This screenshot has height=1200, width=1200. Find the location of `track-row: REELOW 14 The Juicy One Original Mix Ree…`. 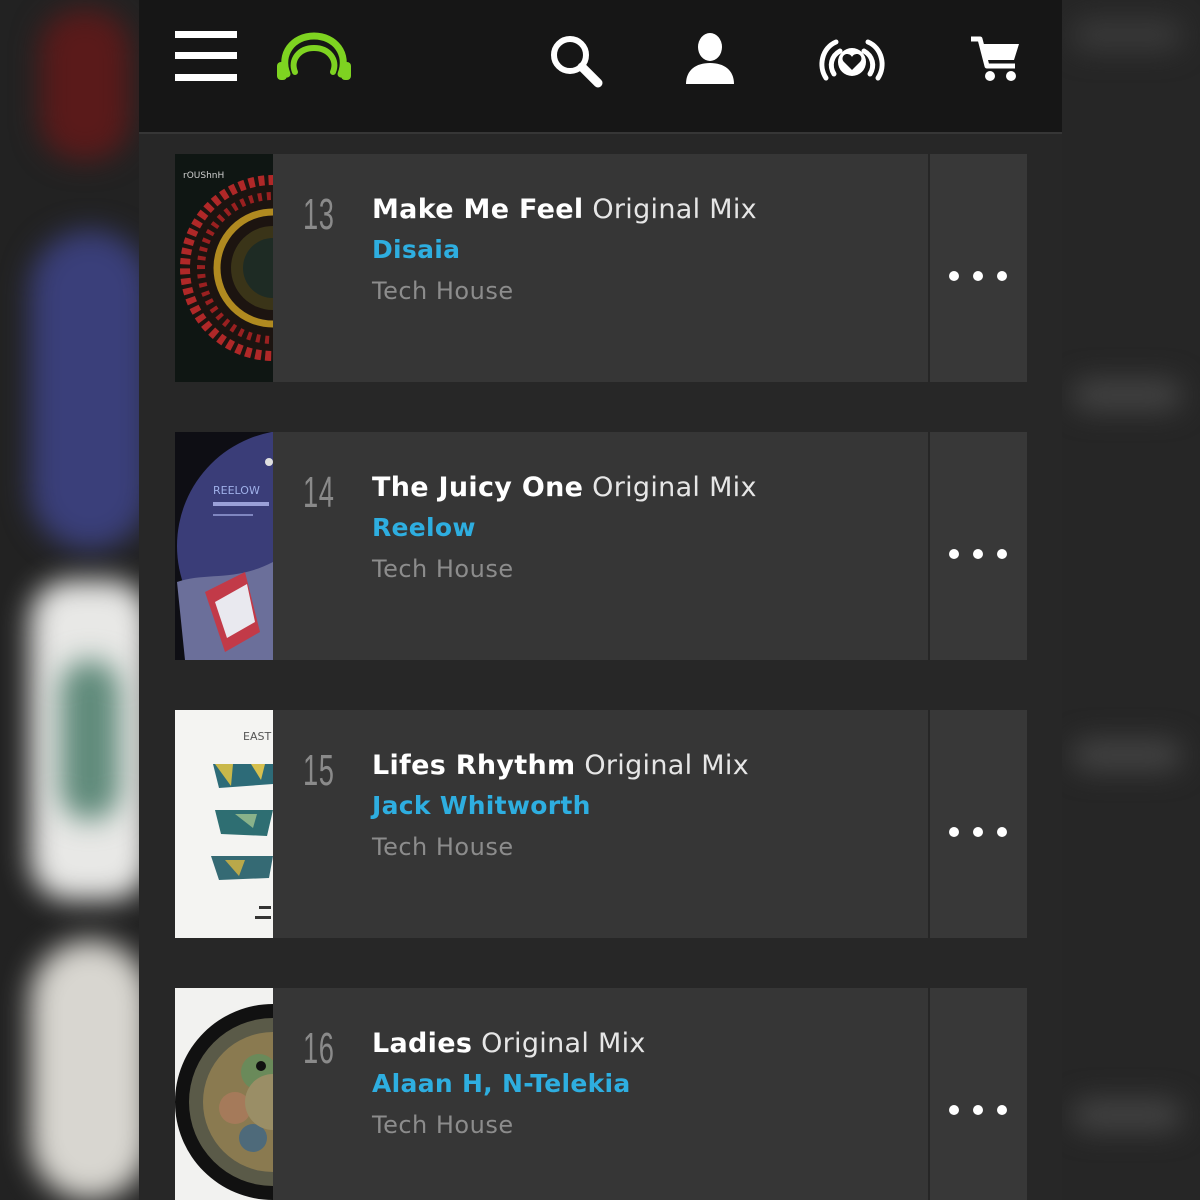

track-row: REELOW 14 The Juicy One Original Mix Ree… is located at coordinates (601, 546).